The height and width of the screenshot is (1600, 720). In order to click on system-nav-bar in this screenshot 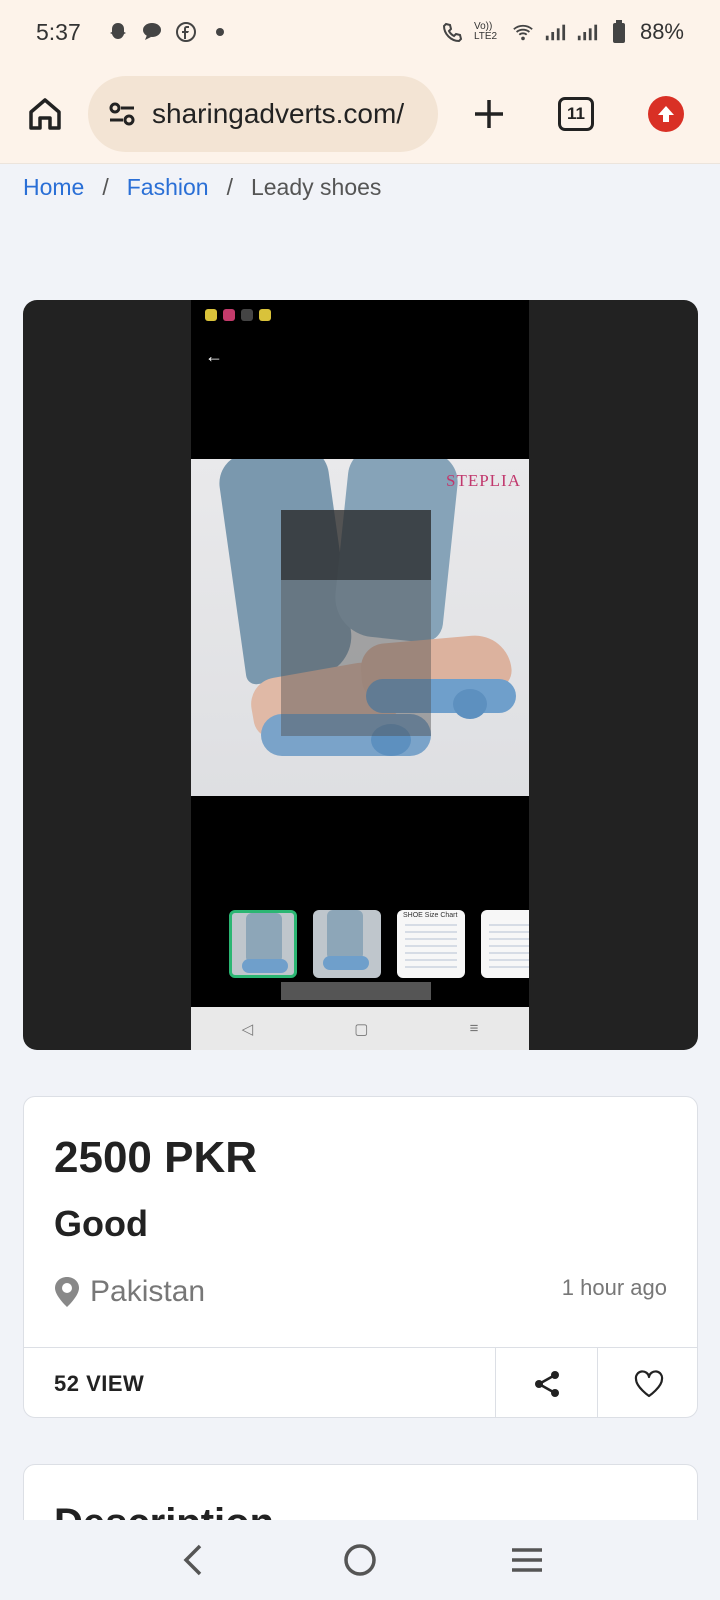, I will do `click(360, 1560)`.